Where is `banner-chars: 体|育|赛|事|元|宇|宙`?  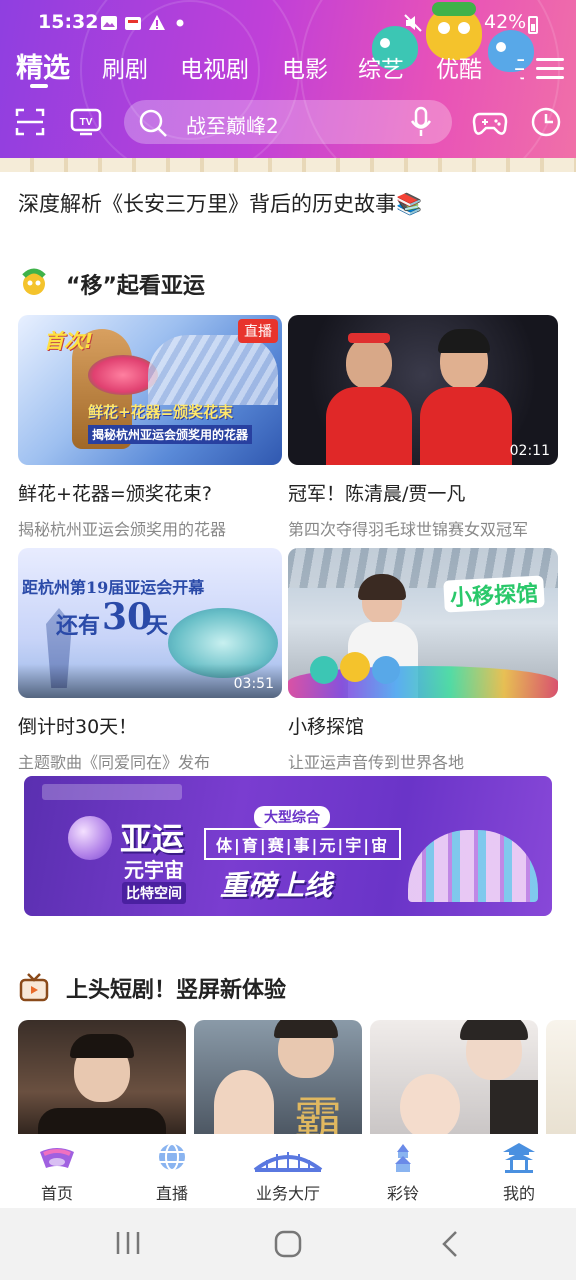
banner-chars: 体|育|赛|事|元|宇|宙 is located at coordinates (303, 844).